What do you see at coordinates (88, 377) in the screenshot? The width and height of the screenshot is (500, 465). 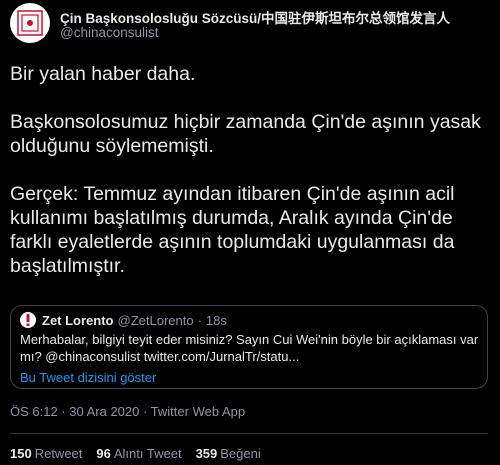 I see `show-thread-link: Bu Tweet dizisini göster` at bounding box center [88, 377].